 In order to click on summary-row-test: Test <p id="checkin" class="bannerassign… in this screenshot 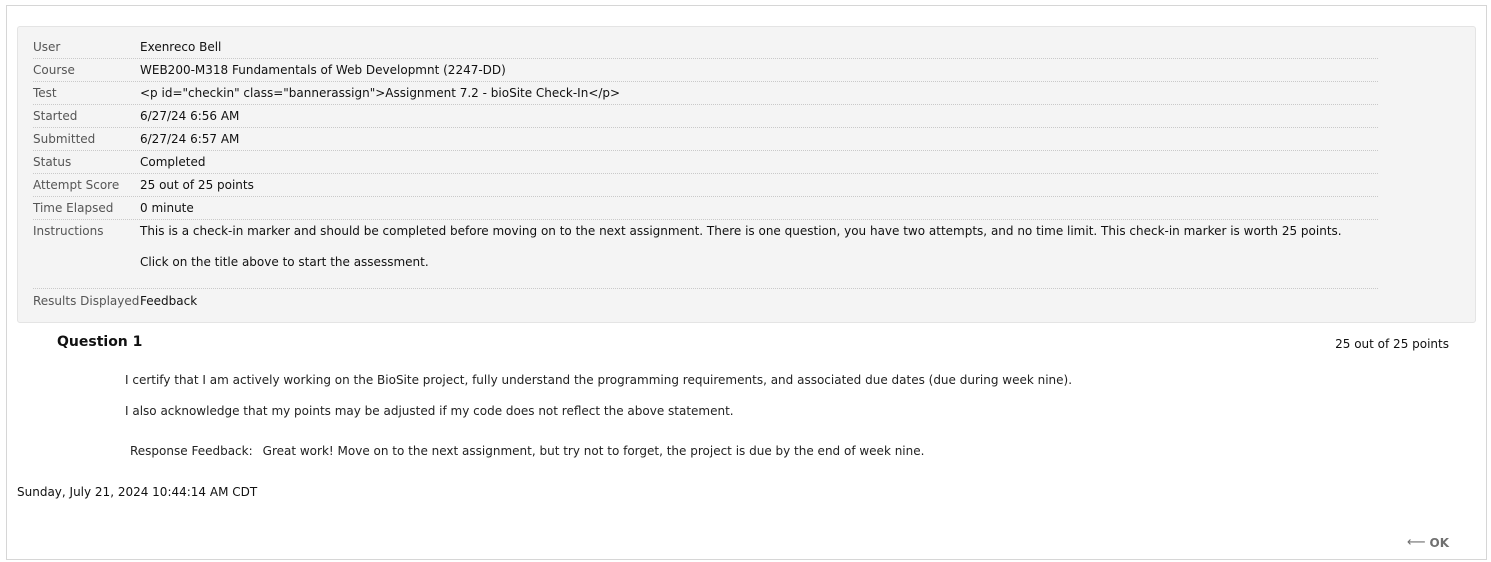, I will do `click(705, 93)`.